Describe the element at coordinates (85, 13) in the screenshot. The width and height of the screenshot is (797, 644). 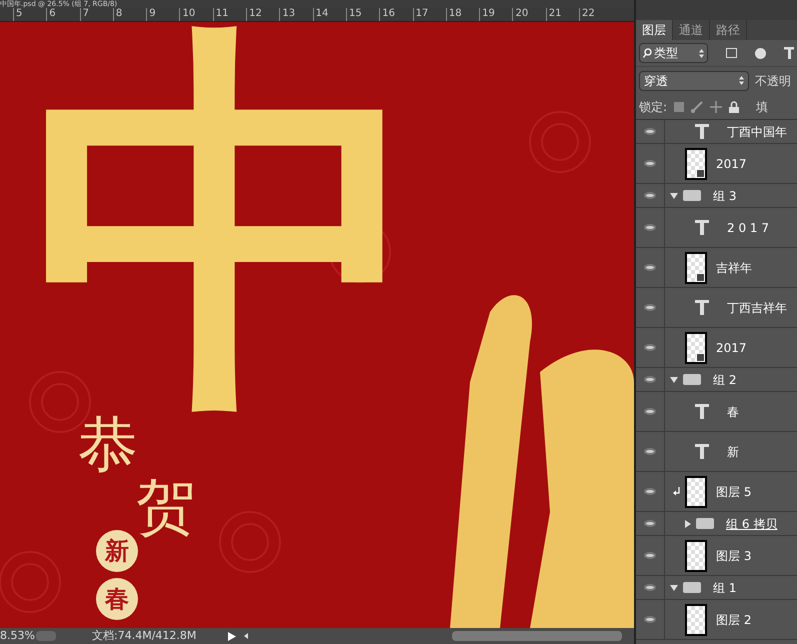
I see `ruler-number: 7` at that location.